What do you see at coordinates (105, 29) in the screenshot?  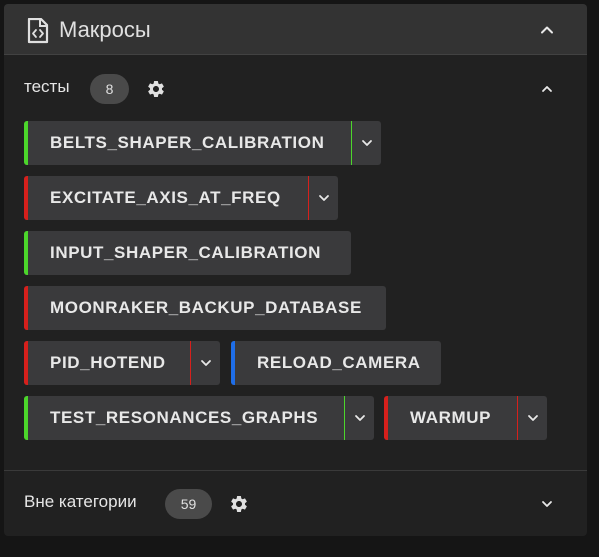 I see `panel-title: Макросы` at bounding box center [105, 29].